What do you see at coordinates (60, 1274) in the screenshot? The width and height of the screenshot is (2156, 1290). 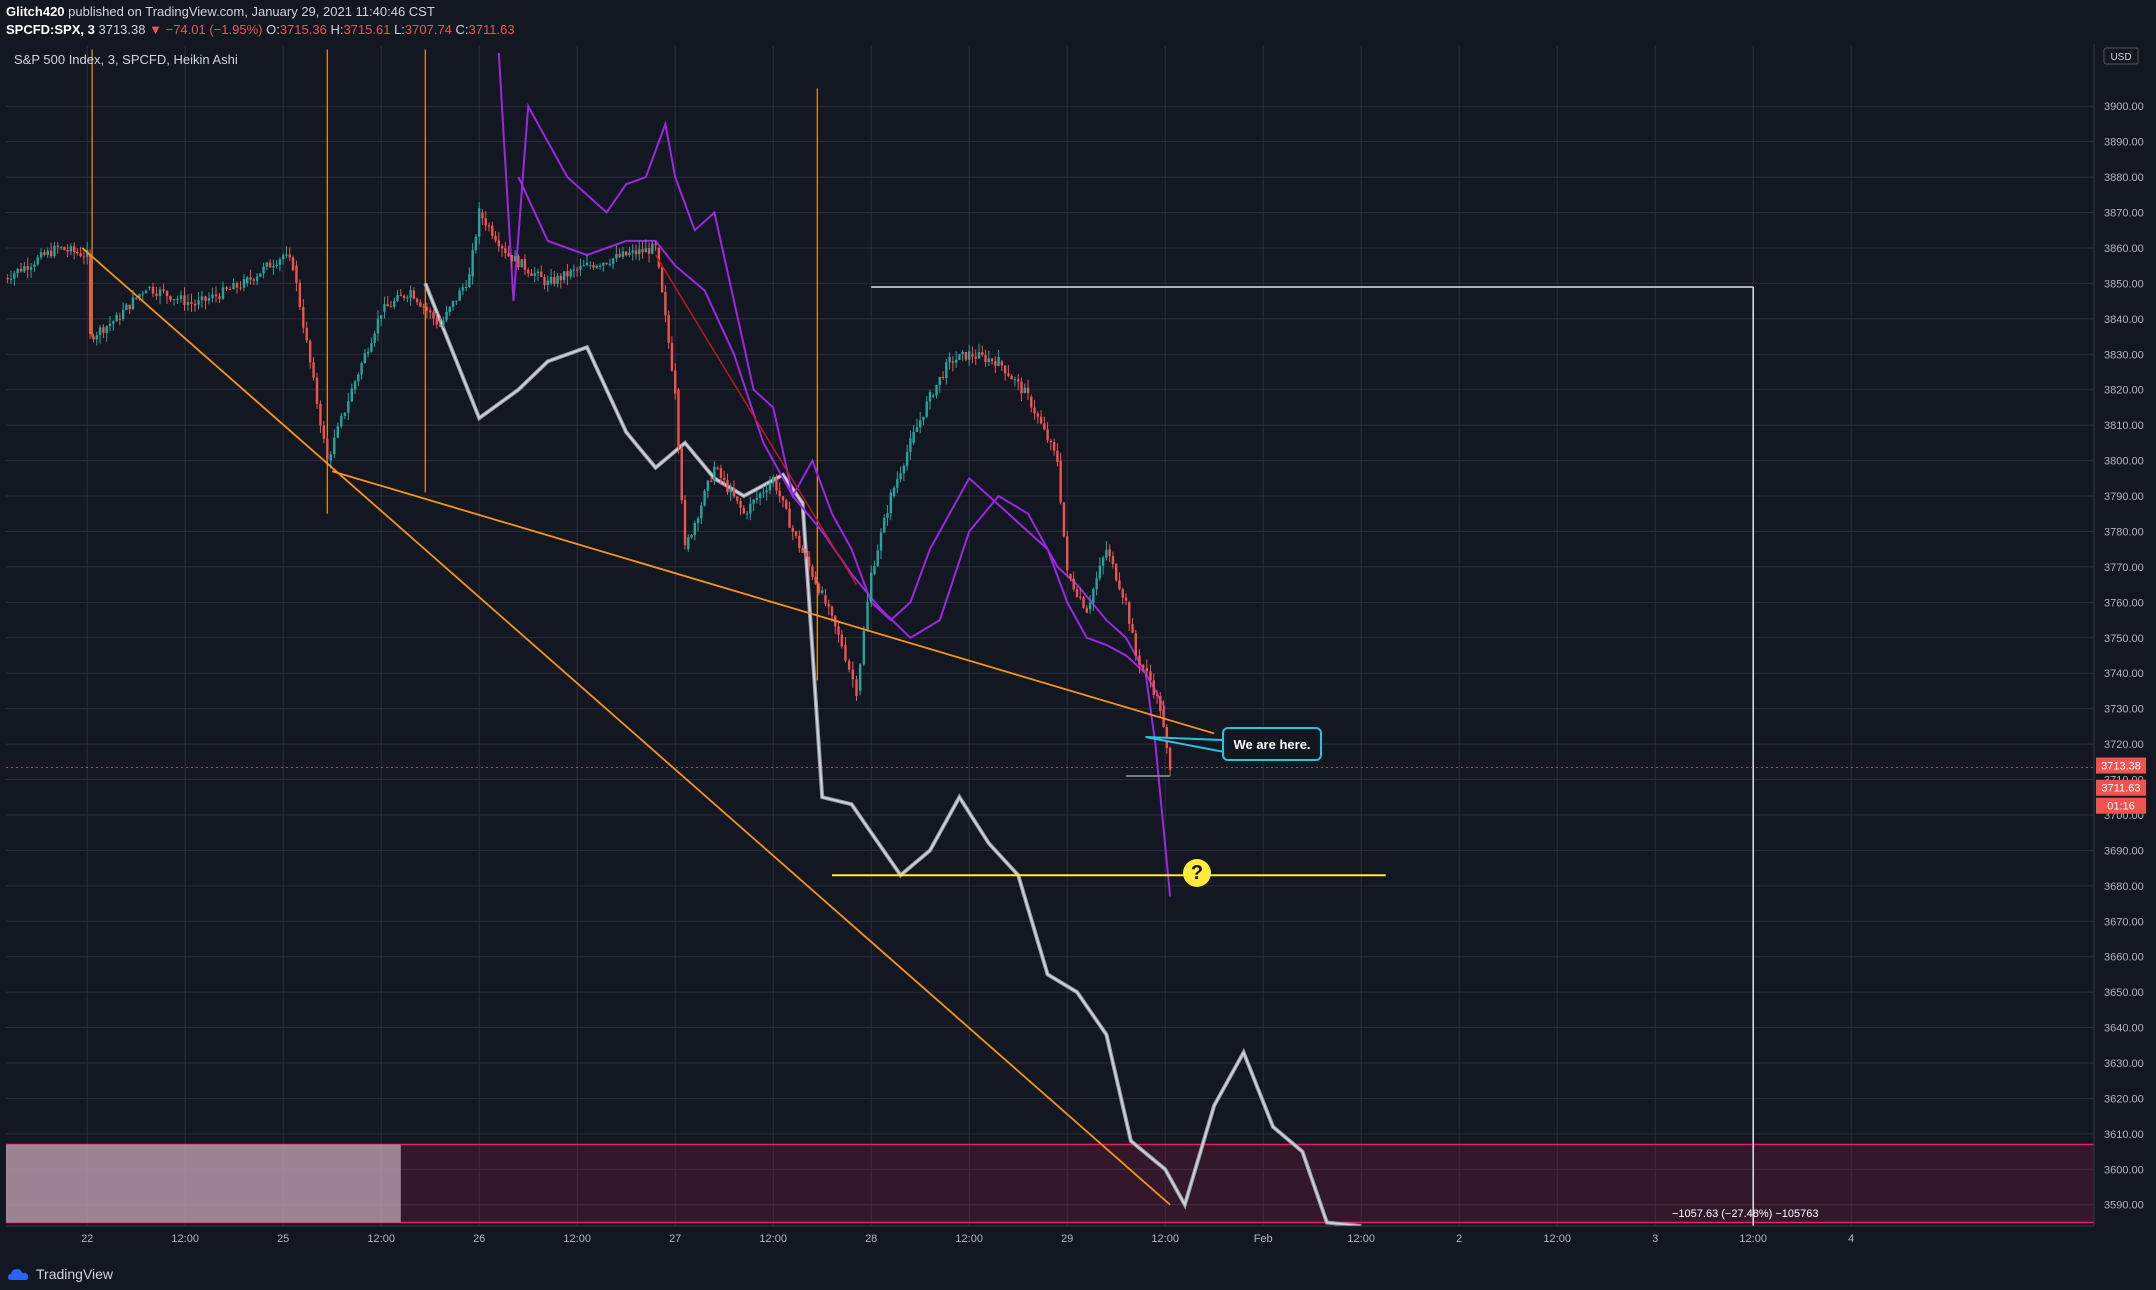 I see `tradingview-logo: TradingView` at bounding box center [60, 1274].